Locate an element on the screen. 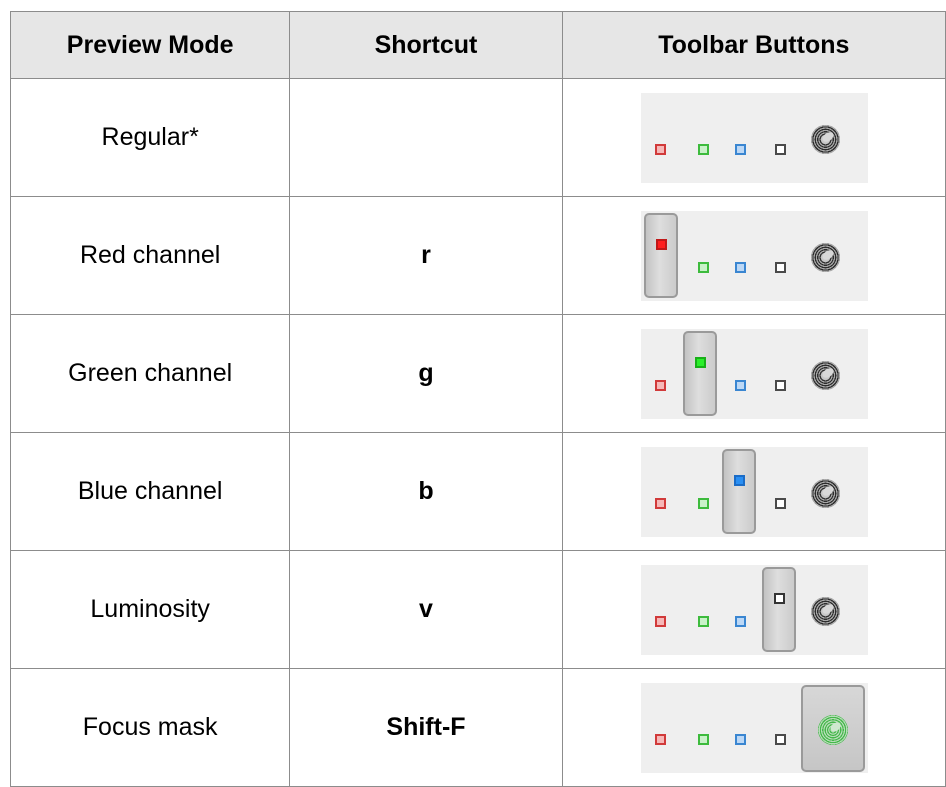  header-preview-mode: Preview Mode is located at coordinates (150, 45).